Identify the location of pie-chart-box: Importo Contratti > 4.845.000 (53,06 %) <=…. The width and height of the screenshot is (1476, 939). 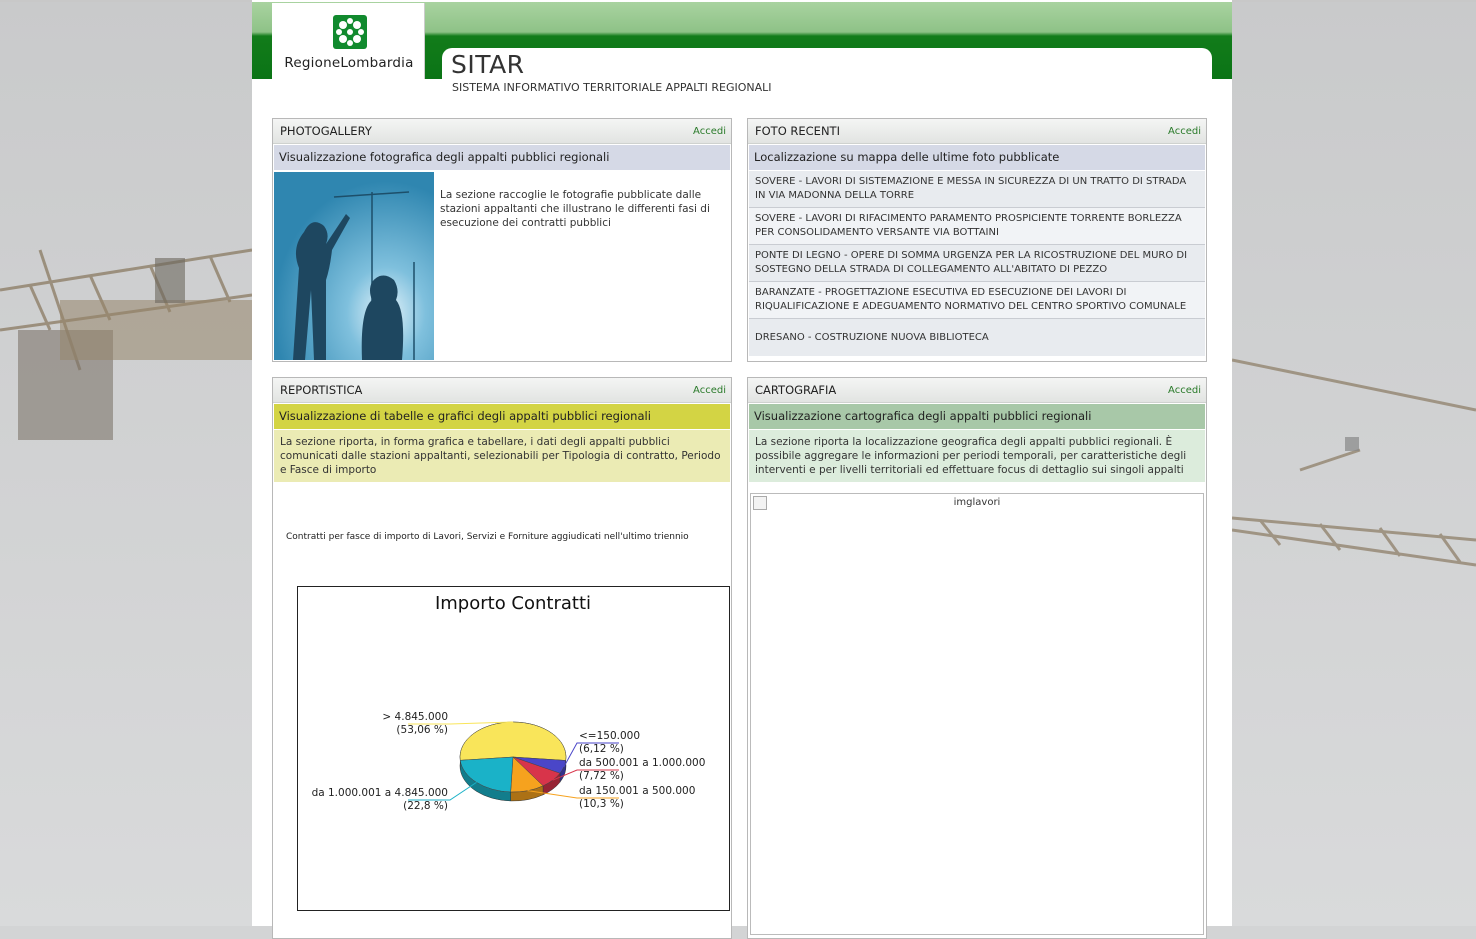
(513, 748).